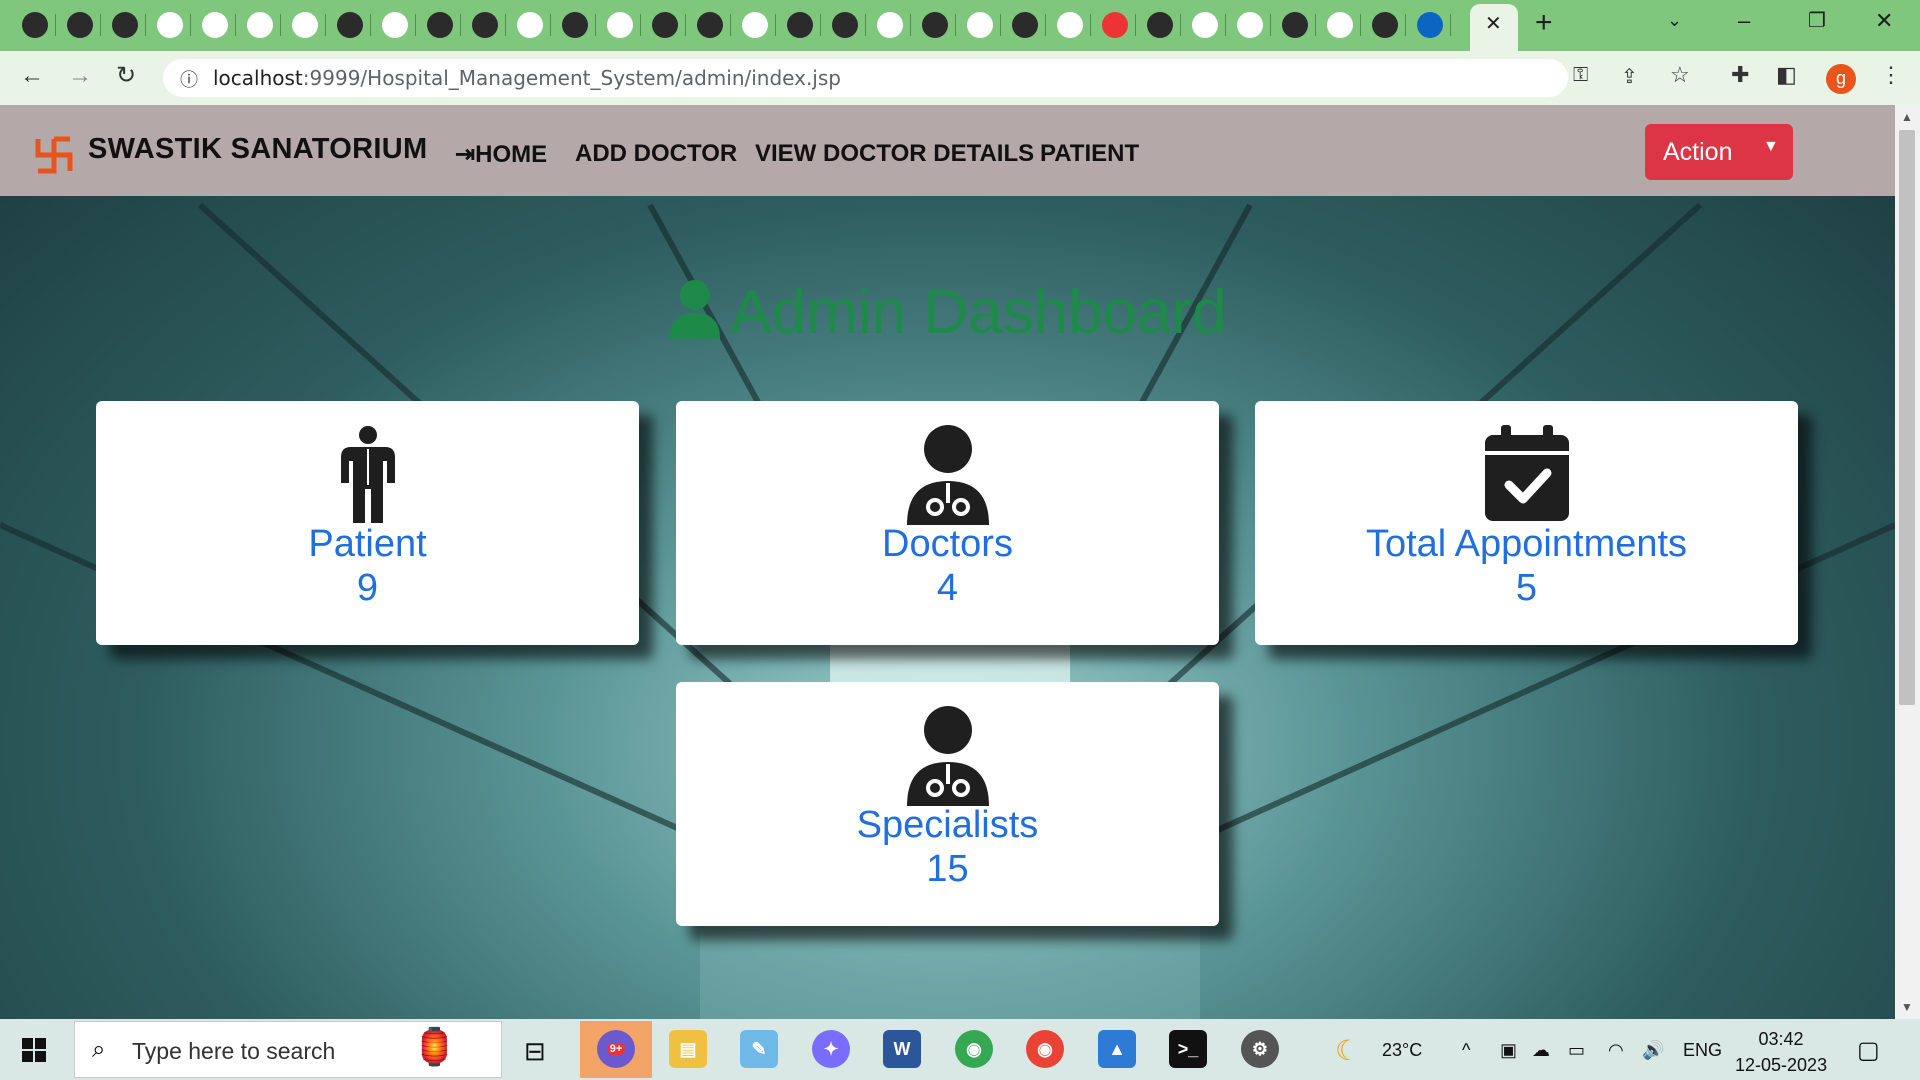 This screenshot has height=1080, width=1920. I want to click on nav-add-doctor-link: ADD DOCTOR, so click(656, 154).